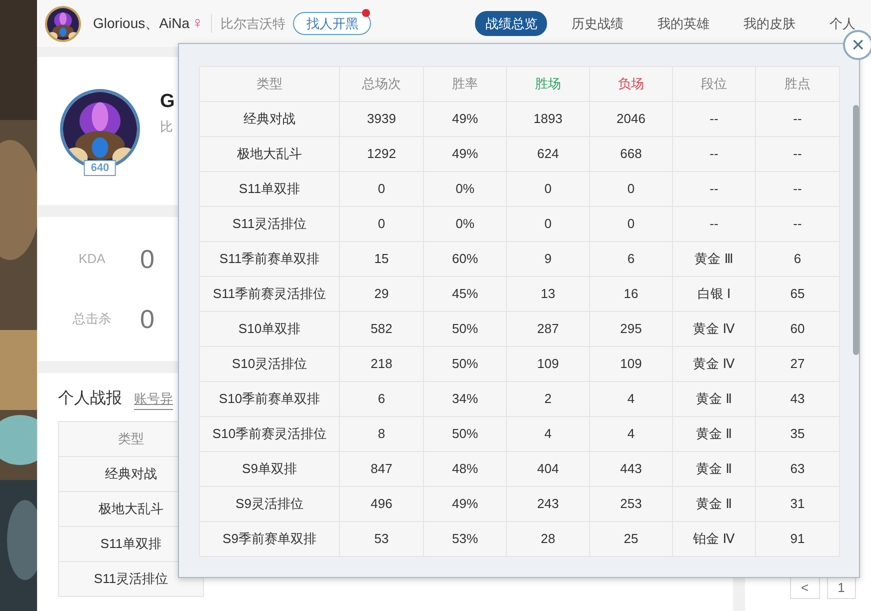 This screenshot has width=871, height=611. I want to click on server-name: 比尔吉沃特, so click(248, 24).